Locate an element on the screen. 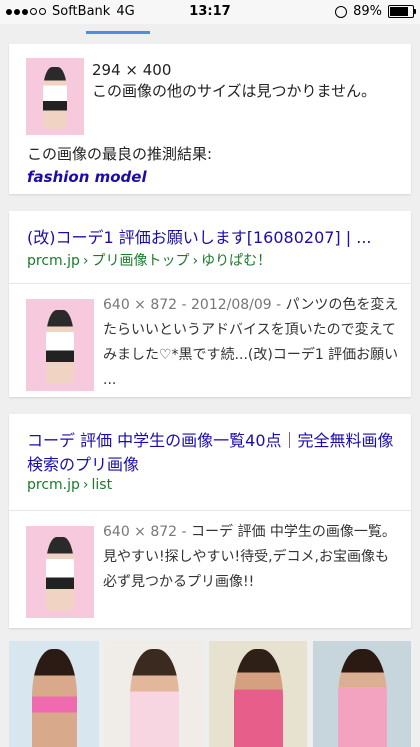 The width and height of the screenshot is (420, 747). rotation-lock-icon is located at coordinates (341, 11).